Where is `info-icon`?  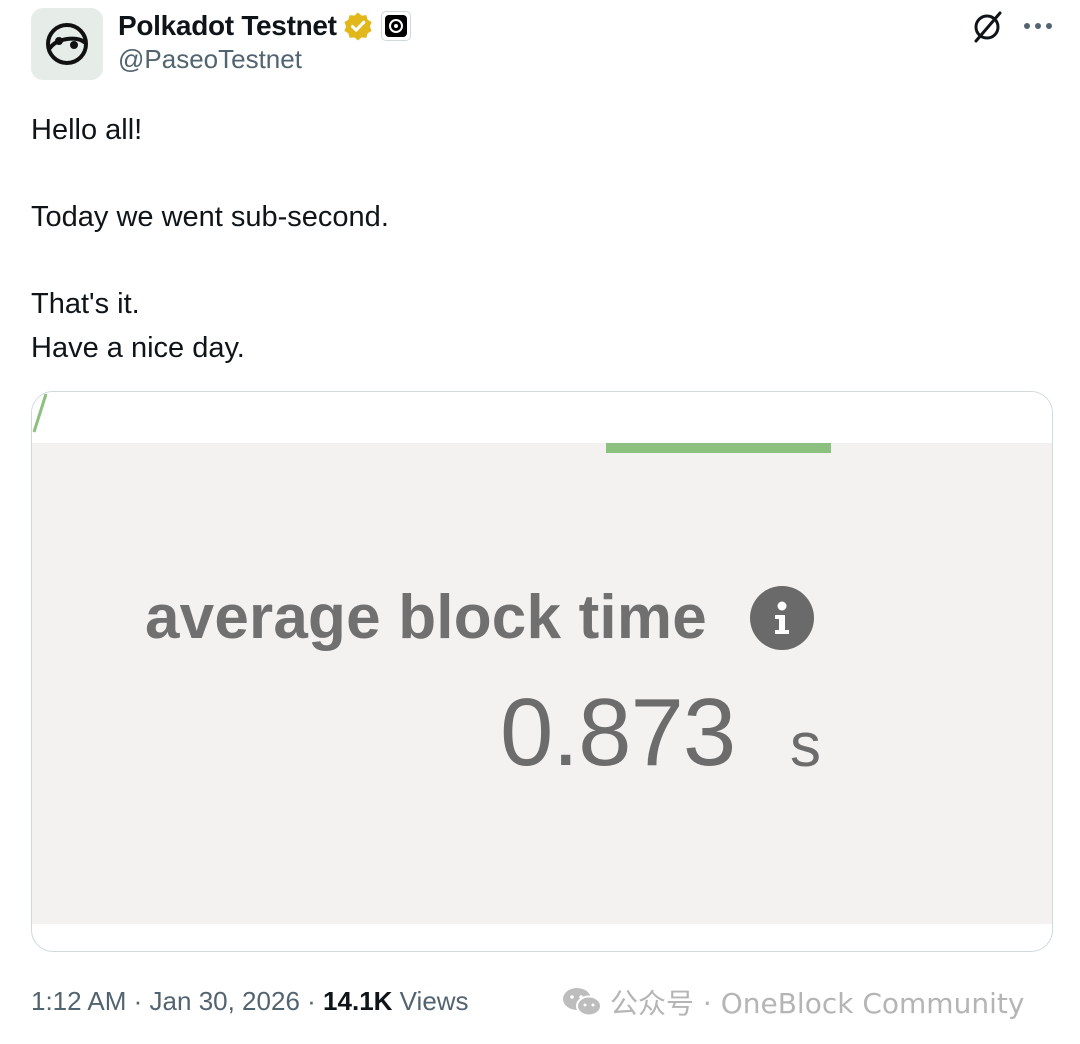
info-icon is located at coordinates (782, 618).